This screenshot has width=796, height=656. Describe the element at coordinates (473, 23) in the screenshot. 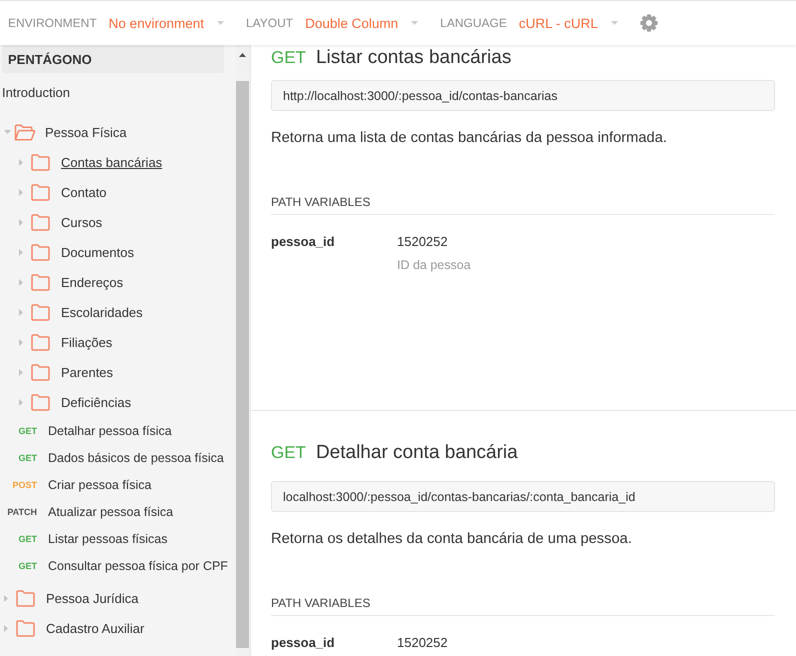

I see `setting-label: LANGUAGE` at that location.